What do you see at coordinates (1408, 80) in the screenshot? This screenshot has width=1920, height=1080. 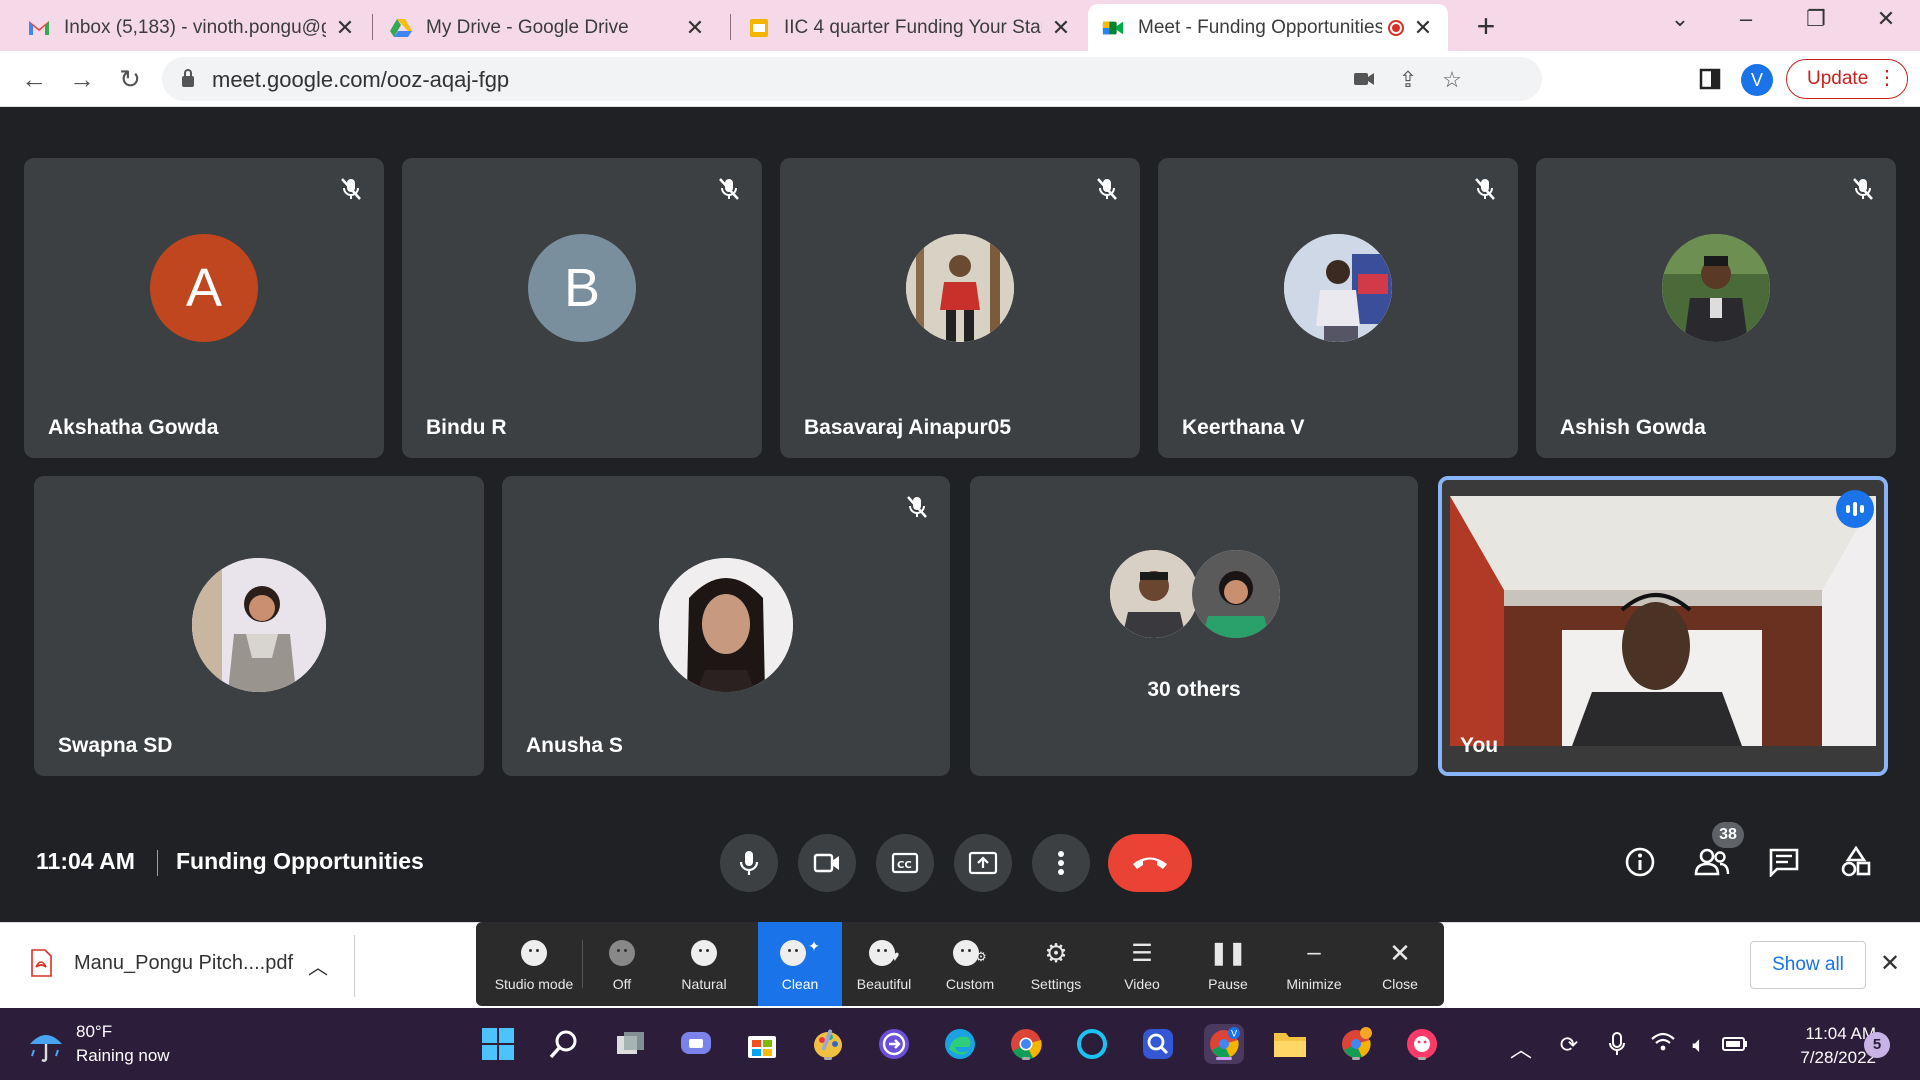 I see `share-icon: ⇪` at bounding box center [1408, 80].